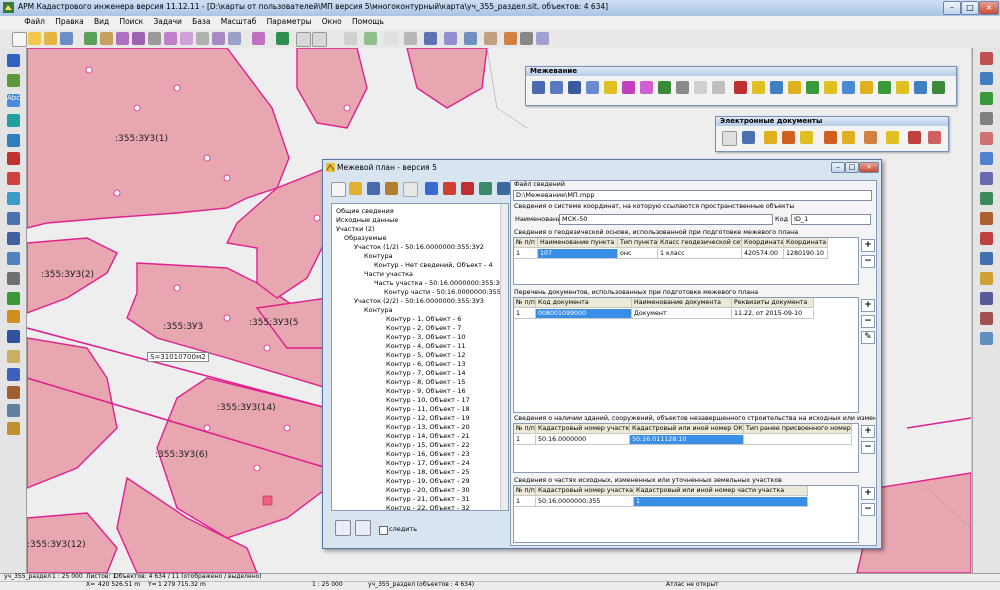 The image size is (1000, 590). What do you see at coordinates (428, 472) in the screenshot?
I see `tree-contour-item: Контур - 18, Объект - 25` at bounding box center [428, 472].